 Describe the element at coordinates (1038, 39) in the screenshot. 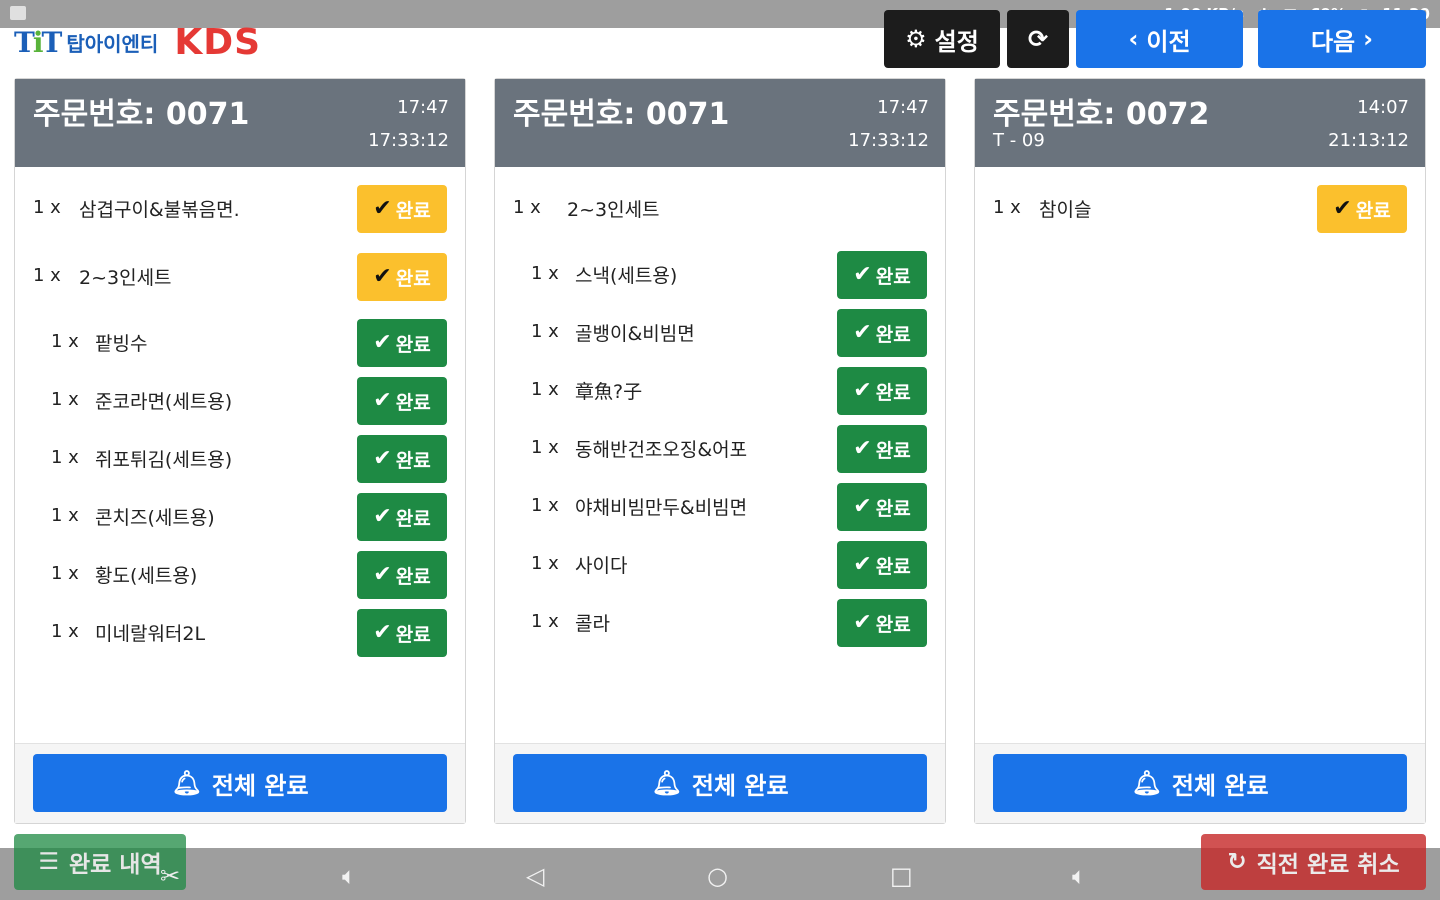

I see `refresh-button: ⟳` at that location.